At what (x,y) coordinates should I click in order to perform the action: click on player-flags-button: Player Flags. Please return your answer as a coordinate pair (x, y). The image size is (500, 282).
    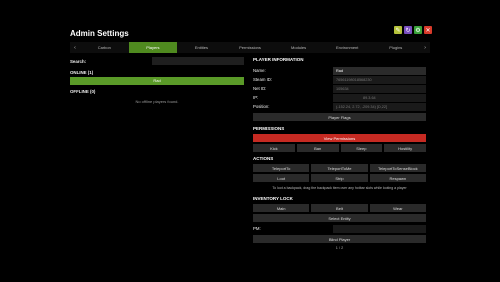
    Looking at the image, I should click on (339, 117).